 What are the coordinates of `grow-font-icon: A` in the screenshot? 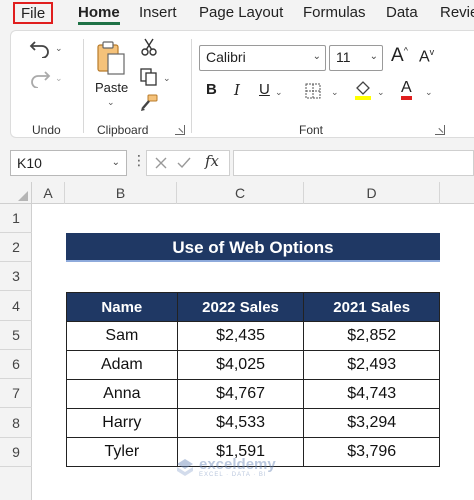 It's located at (397, 55).